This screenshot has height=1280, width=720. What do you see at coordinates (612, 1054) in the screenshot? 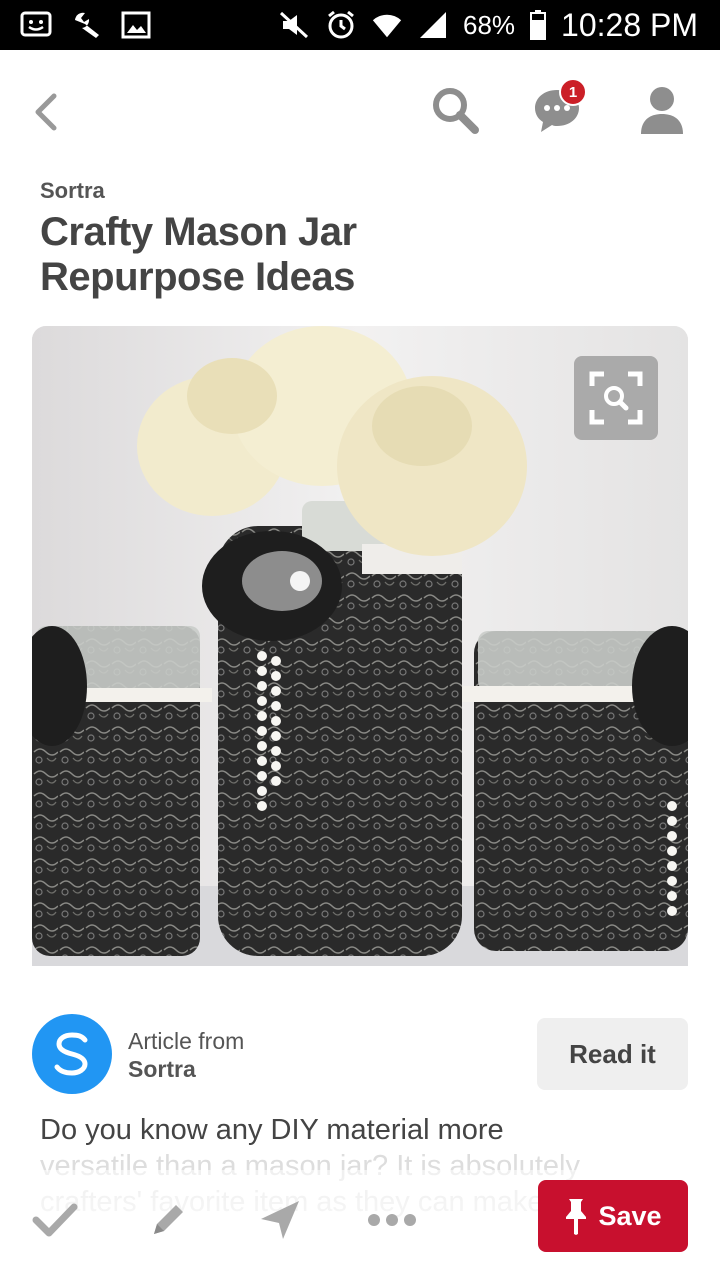
I see `read-it-button: Read it` at bounding box center [612, 1054].